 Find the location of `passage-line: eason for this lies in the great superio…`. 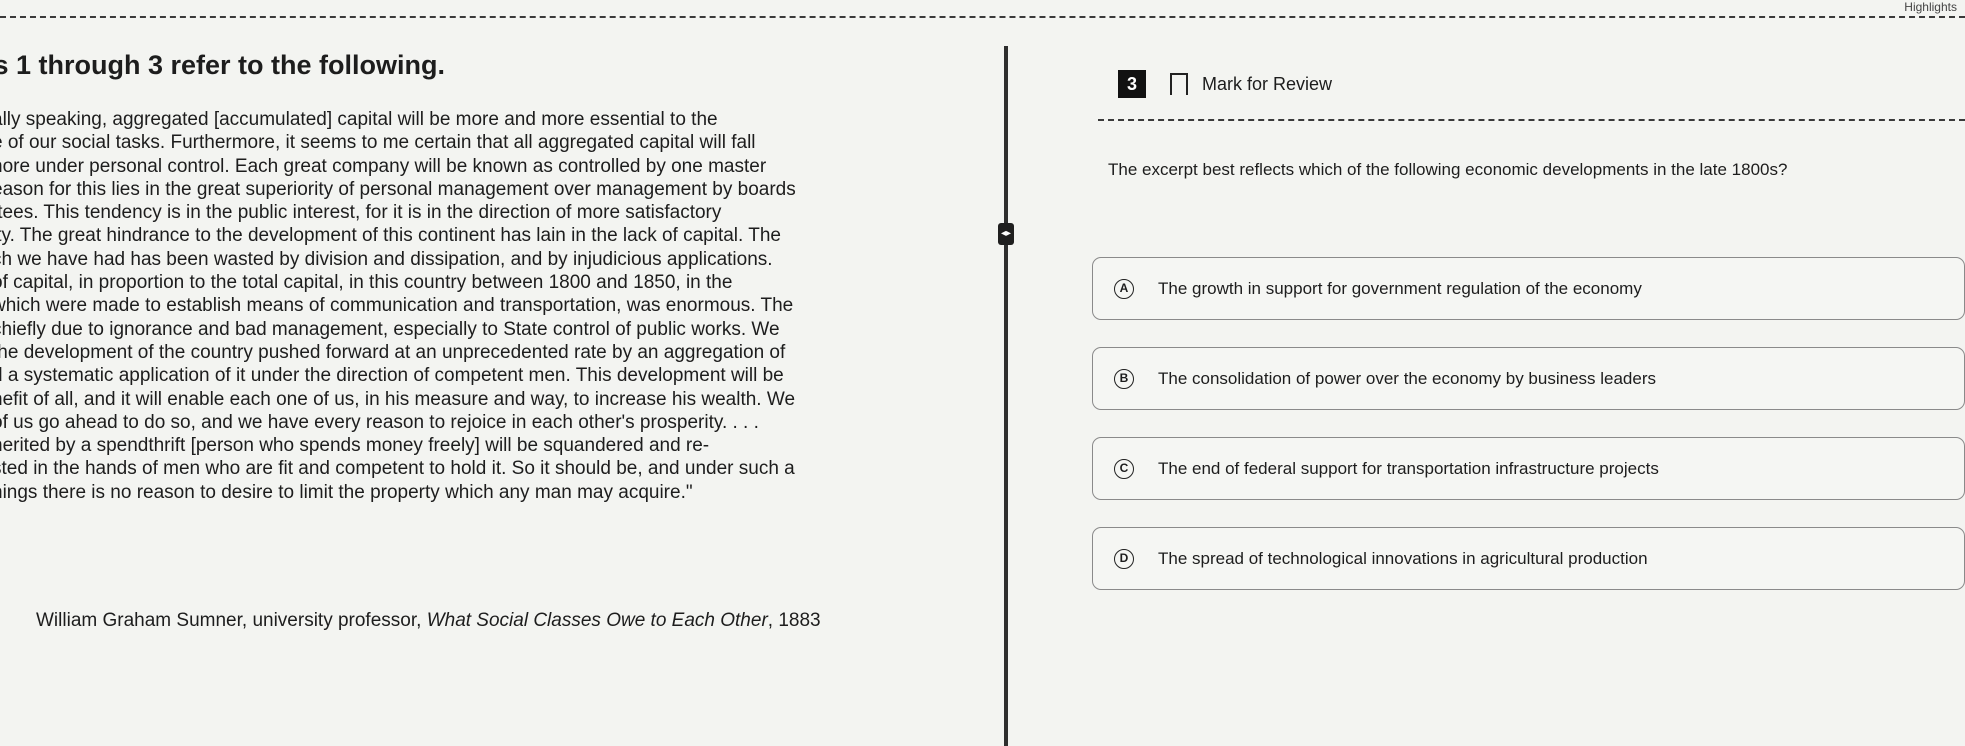

passage-line: eason for this lies in the great superio… is located at coordinates (398, 189).